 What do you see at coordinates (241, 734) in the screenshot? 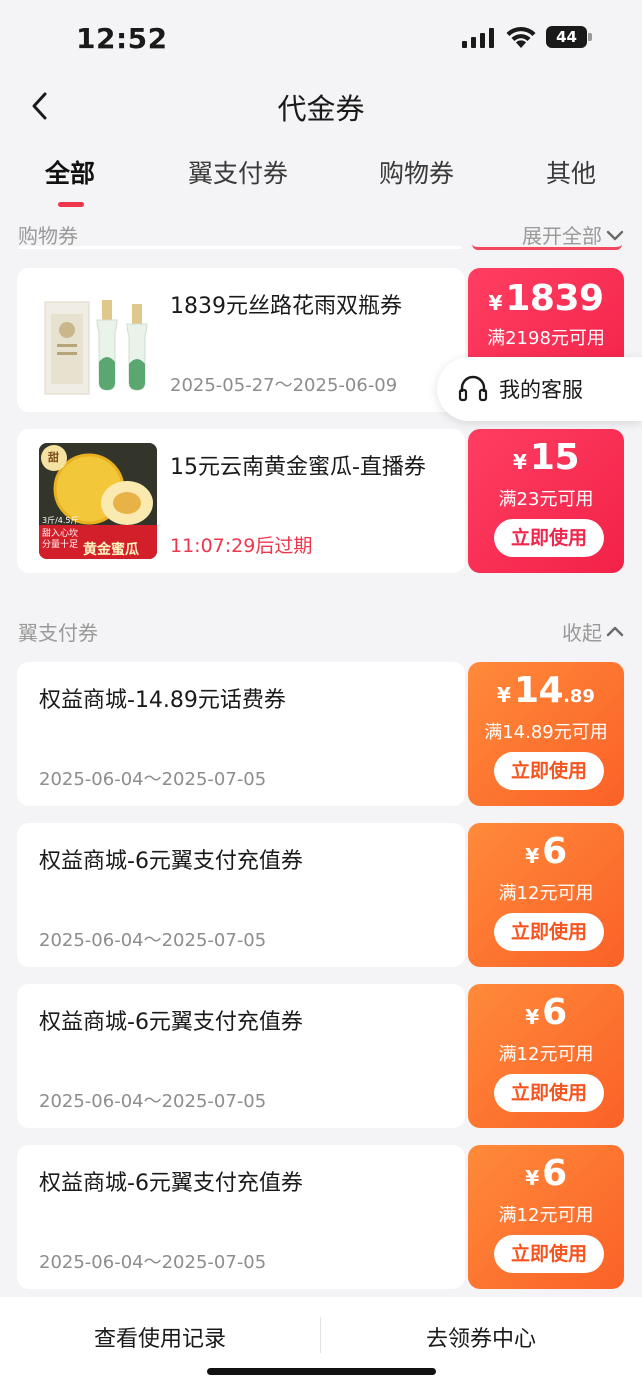
I see `coupon-info: 权益商城-14.89元话费券 2025-06-04～2025-07-05` at bounding box center [241, 734].